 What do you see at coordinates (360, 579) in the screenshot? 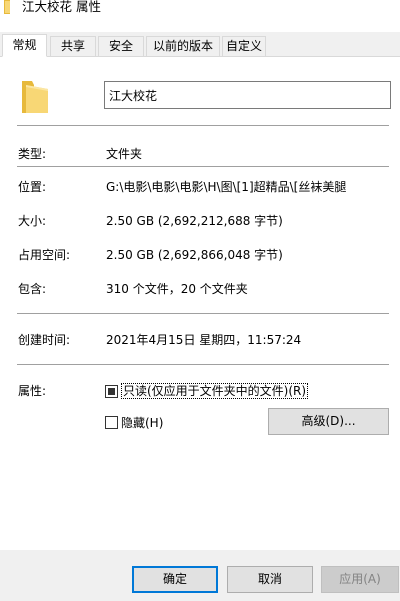
I see `apply-button: 应用(A)` at bounding box center [360, 579].